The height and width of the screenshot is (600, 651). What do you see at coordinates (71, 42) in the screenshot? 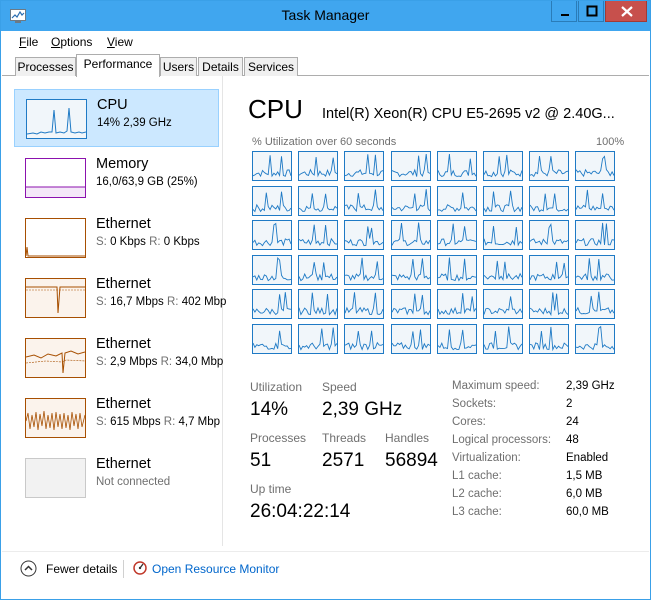
I see `menu-options: Options` at bounding box center [71, 42].